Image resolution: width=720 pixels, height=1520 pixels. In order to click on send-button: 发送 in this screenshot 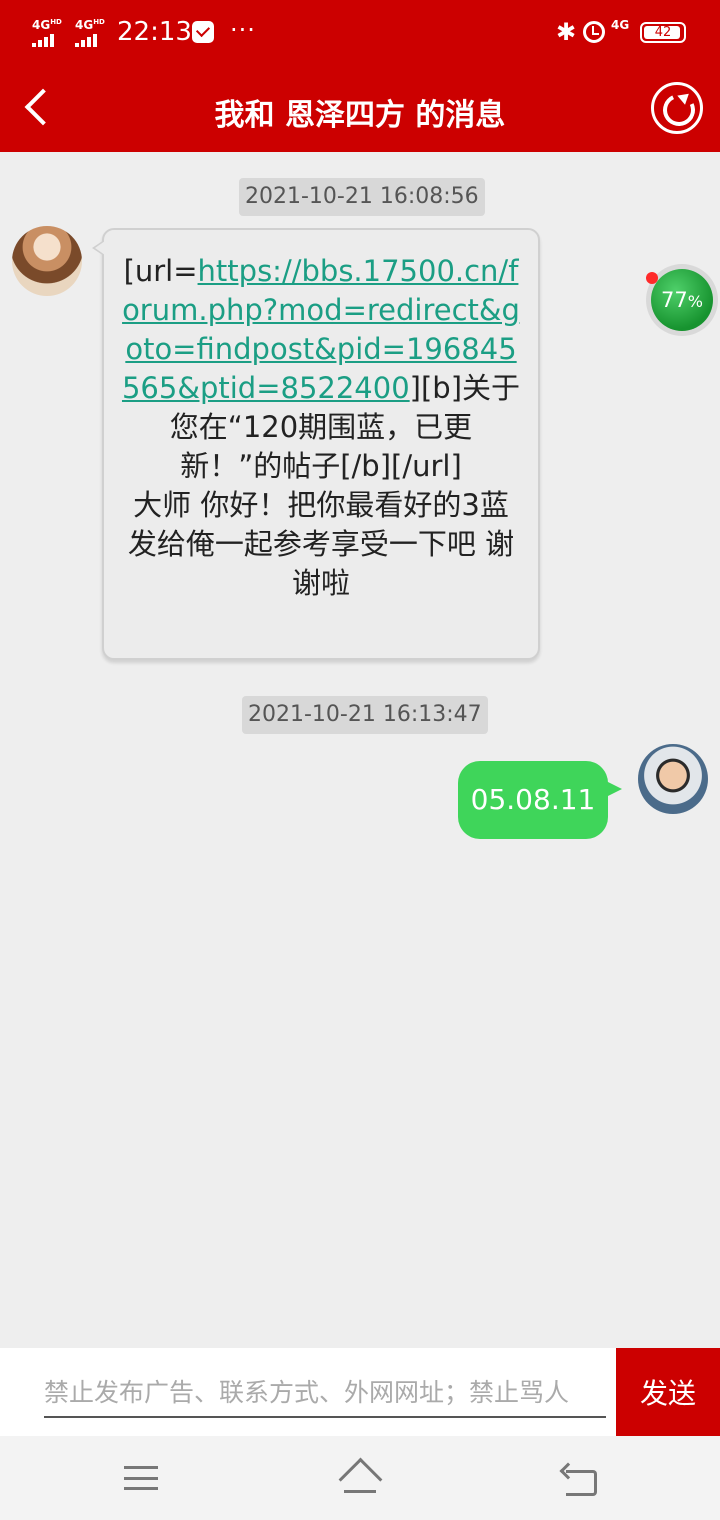, I will do `click(668, 1392)`.